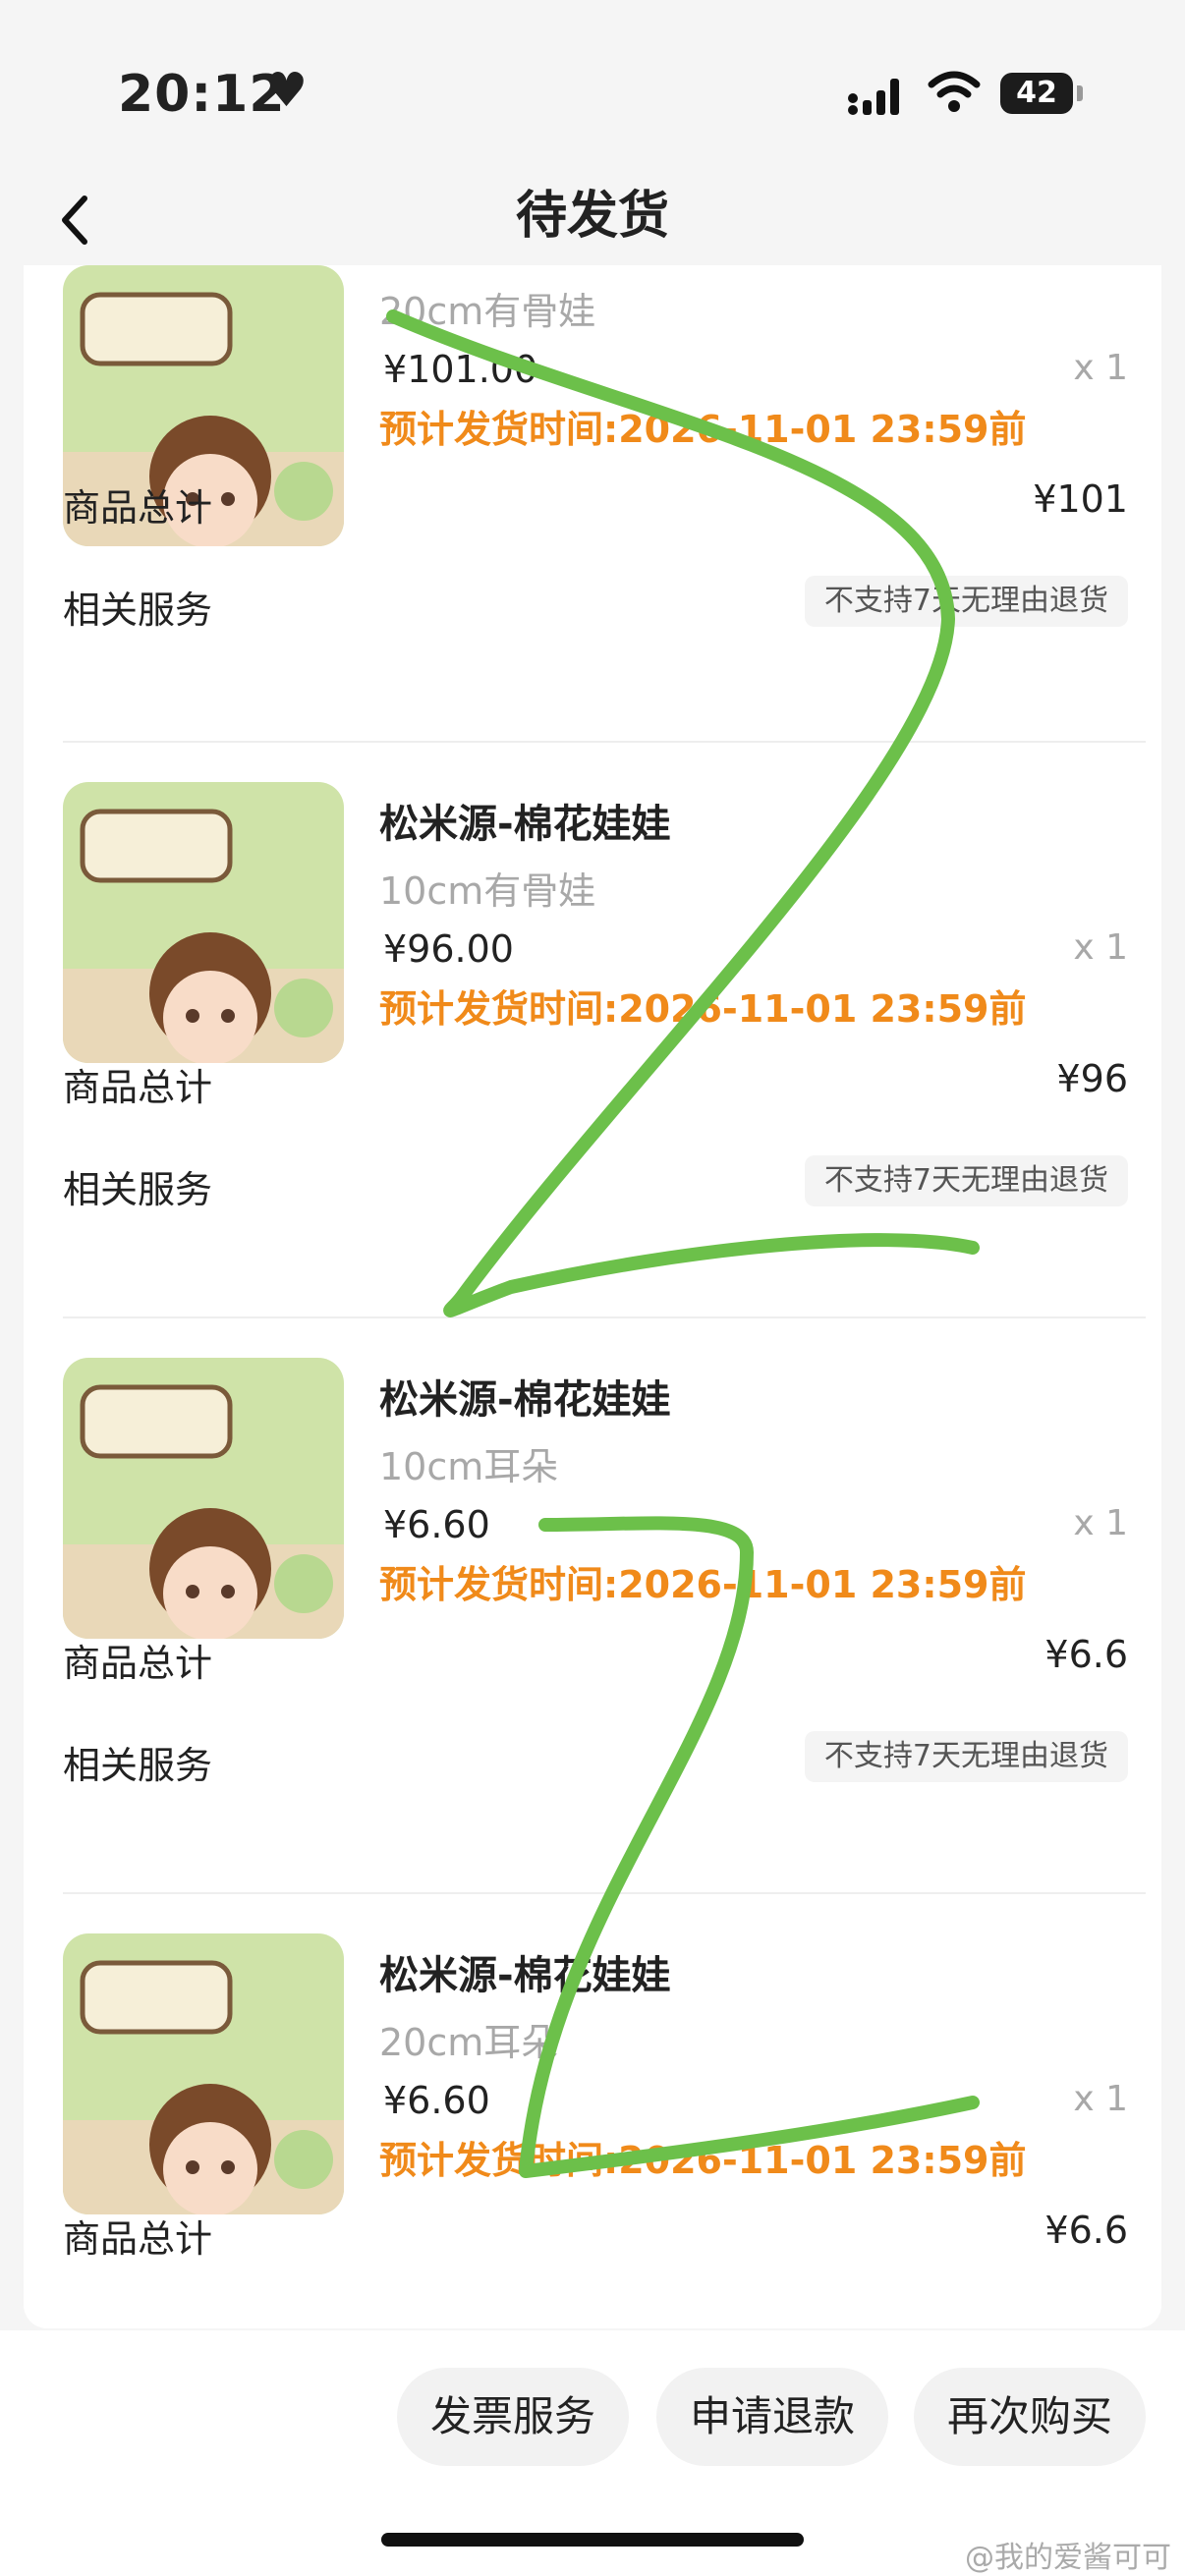 Image resolution: width=1185 pixels, height=2576 pixels. What do you see at coordinates (488, 891) in the screenshot?
I see `item-spec: 10cm有骨娃` at bounding box center [488, 891].